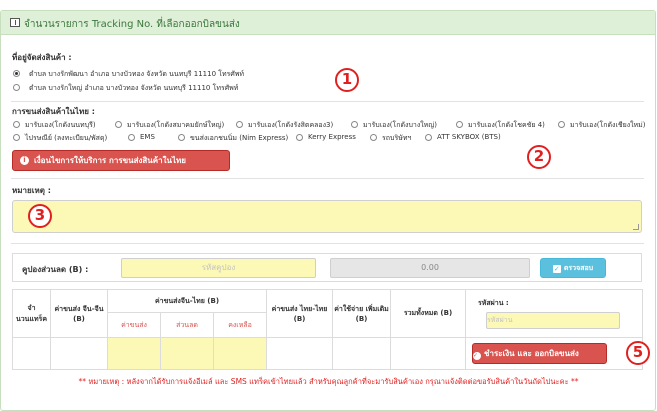 This screenshot has width=657, height=411. What do you see at coordinates (300, 313) in the screenshot?
I see `header-thai-shipping: ค่าขนส่ง ไทย-ไทย (B)` at bounding box center [300, 313].